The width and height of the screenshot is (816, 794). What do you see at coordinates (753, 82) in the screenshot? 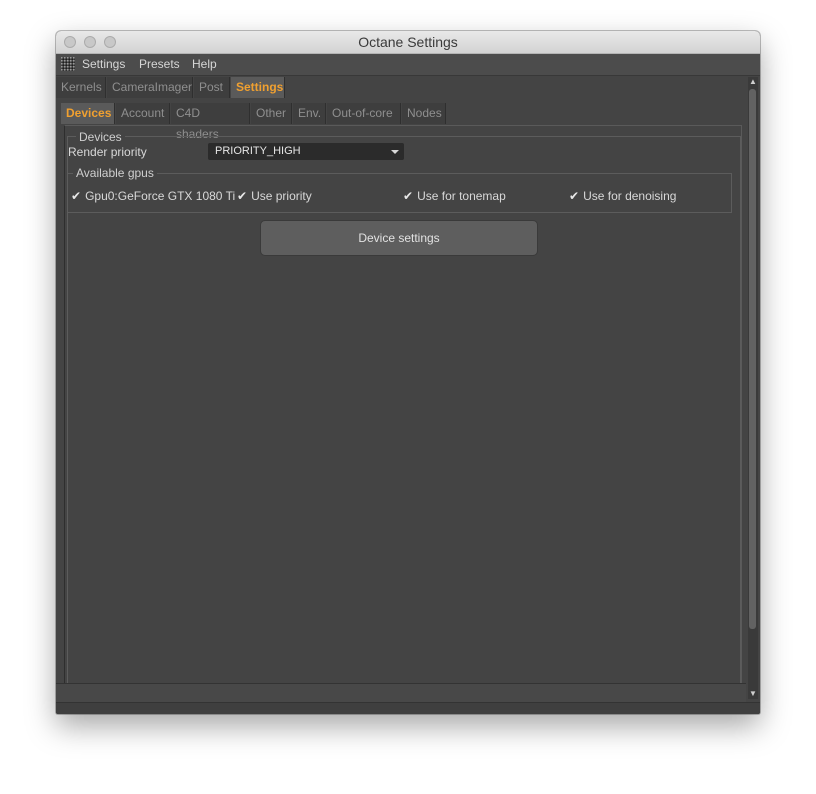
I see `scroll-up-icon: ▲` at bounding box center [753, 82].